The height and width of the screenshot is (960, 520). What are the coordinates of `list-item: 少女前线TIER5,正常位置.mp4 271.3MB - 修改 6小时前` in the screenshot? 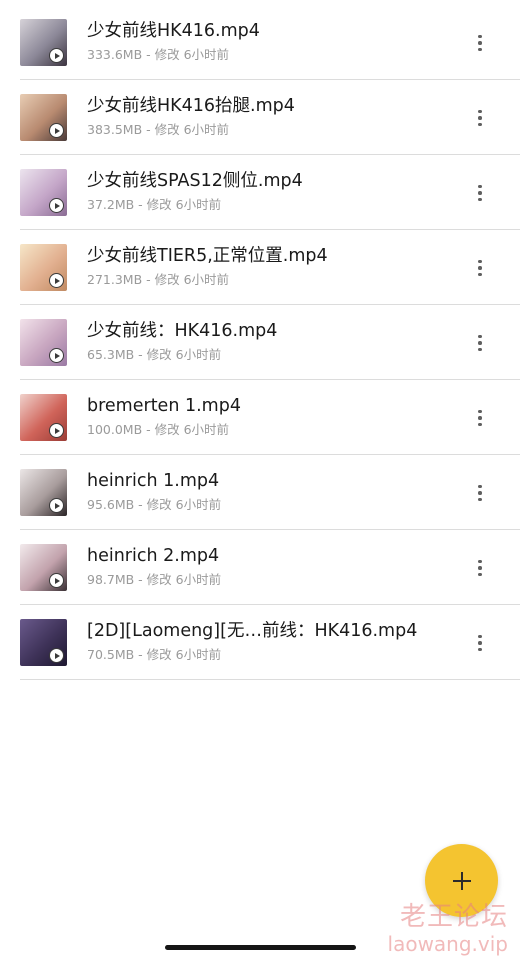 It's located at (260, 267).